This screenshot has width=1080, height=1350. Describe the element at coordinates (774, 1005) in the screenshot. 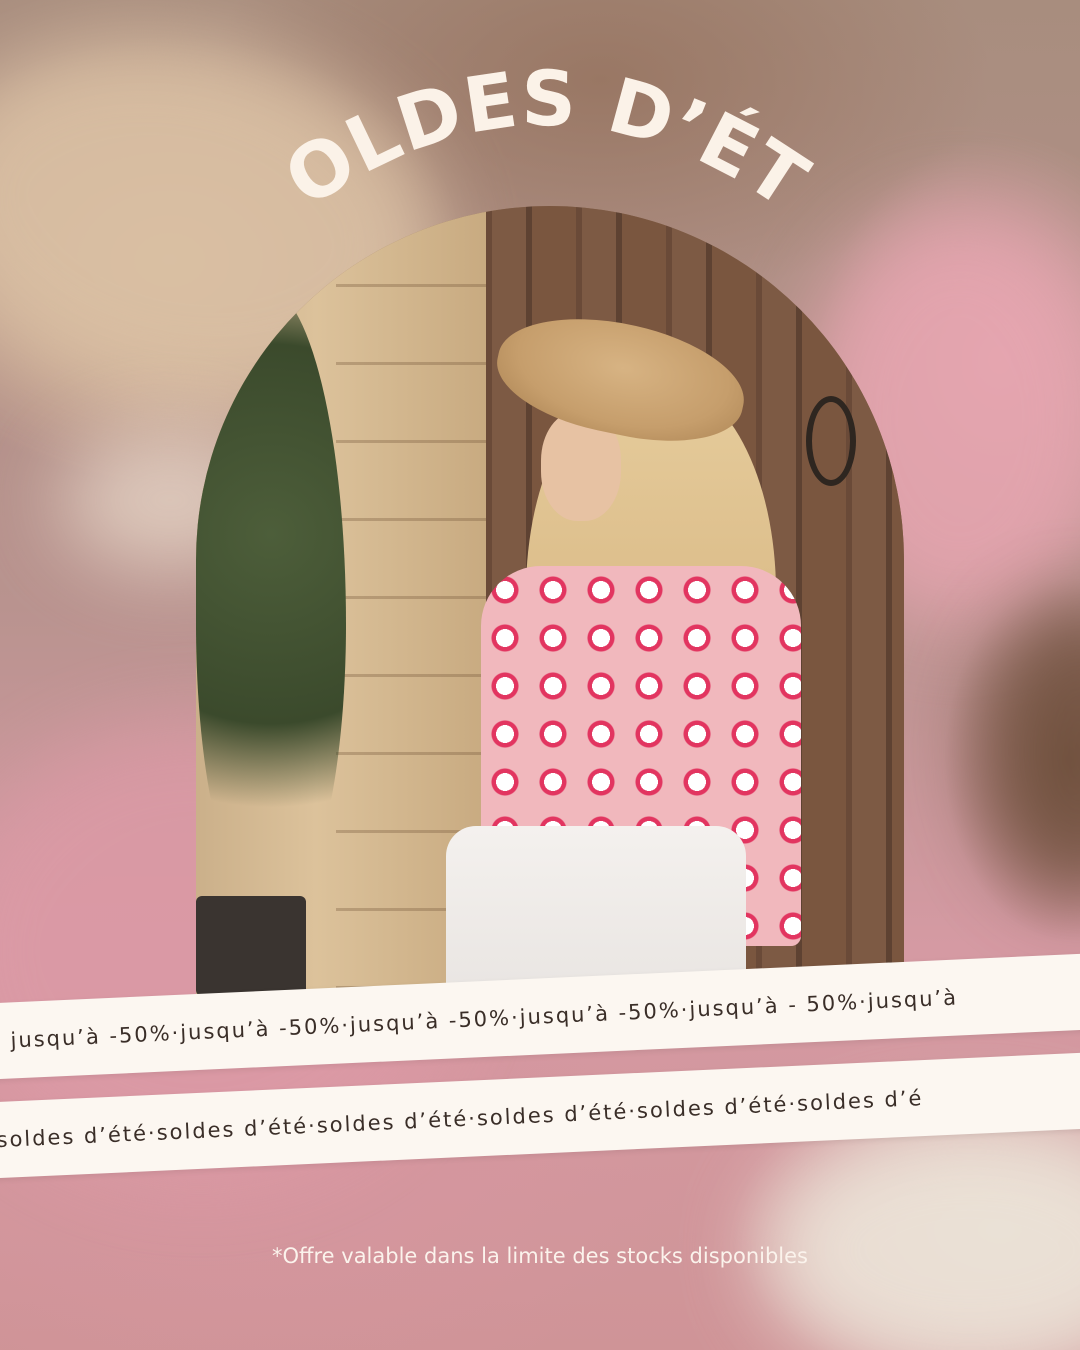

I see `ribbon-item: jusqu’à - 50%` at that location.